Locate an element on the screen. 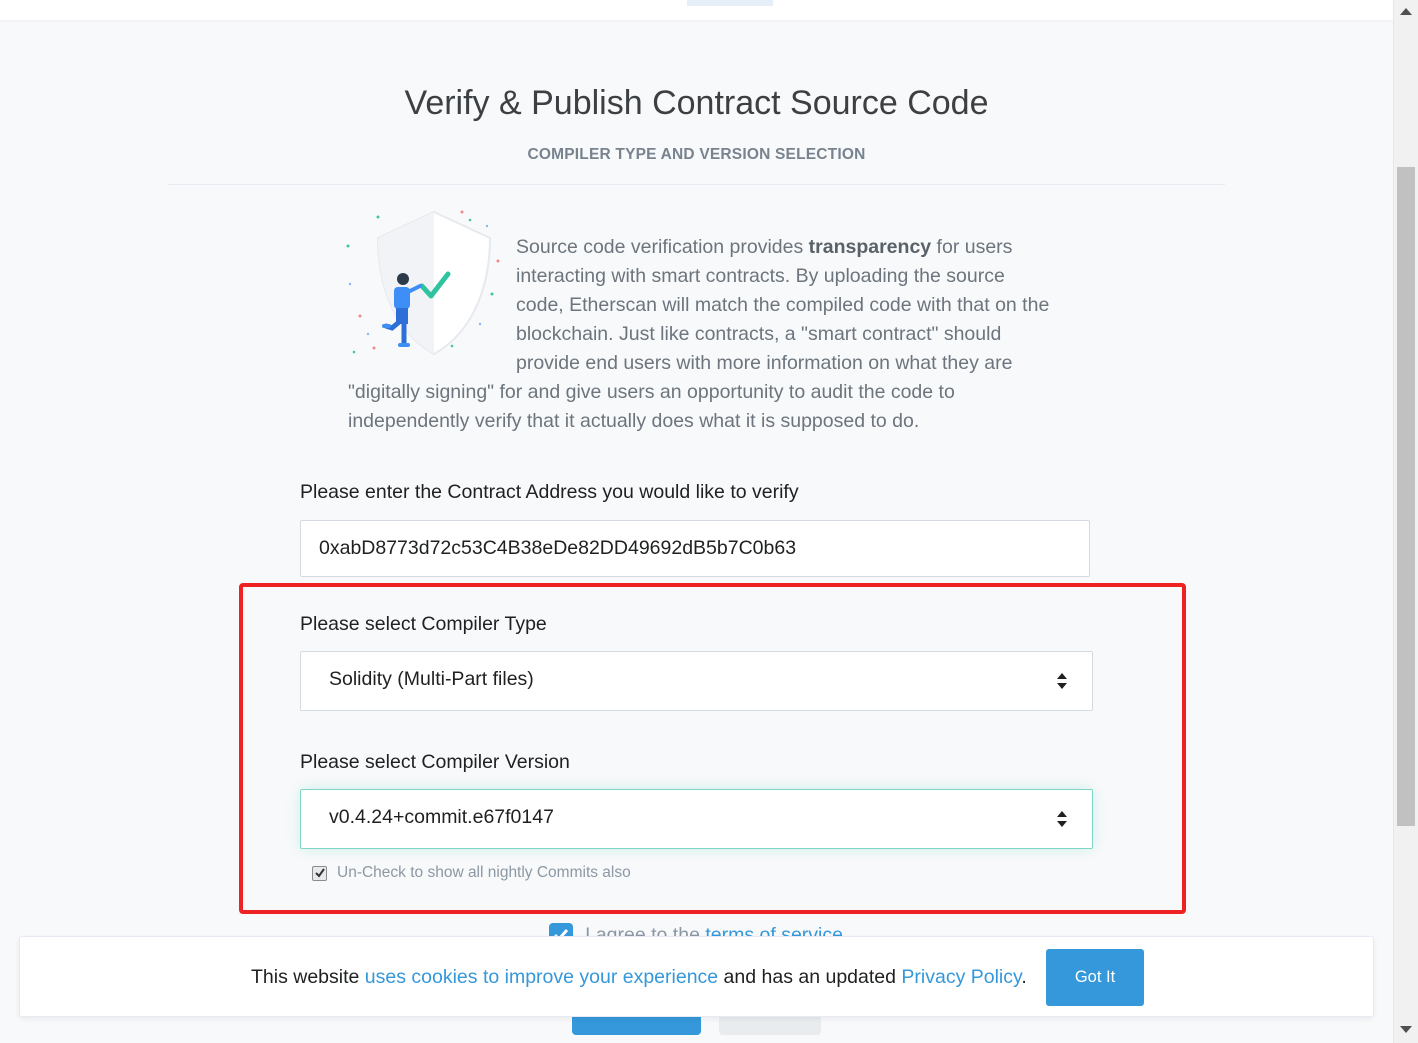 Image resolution: width=1418 pixels, height=1043 pixels. cookie-text-3: . is located at coordinates (1024, 977).